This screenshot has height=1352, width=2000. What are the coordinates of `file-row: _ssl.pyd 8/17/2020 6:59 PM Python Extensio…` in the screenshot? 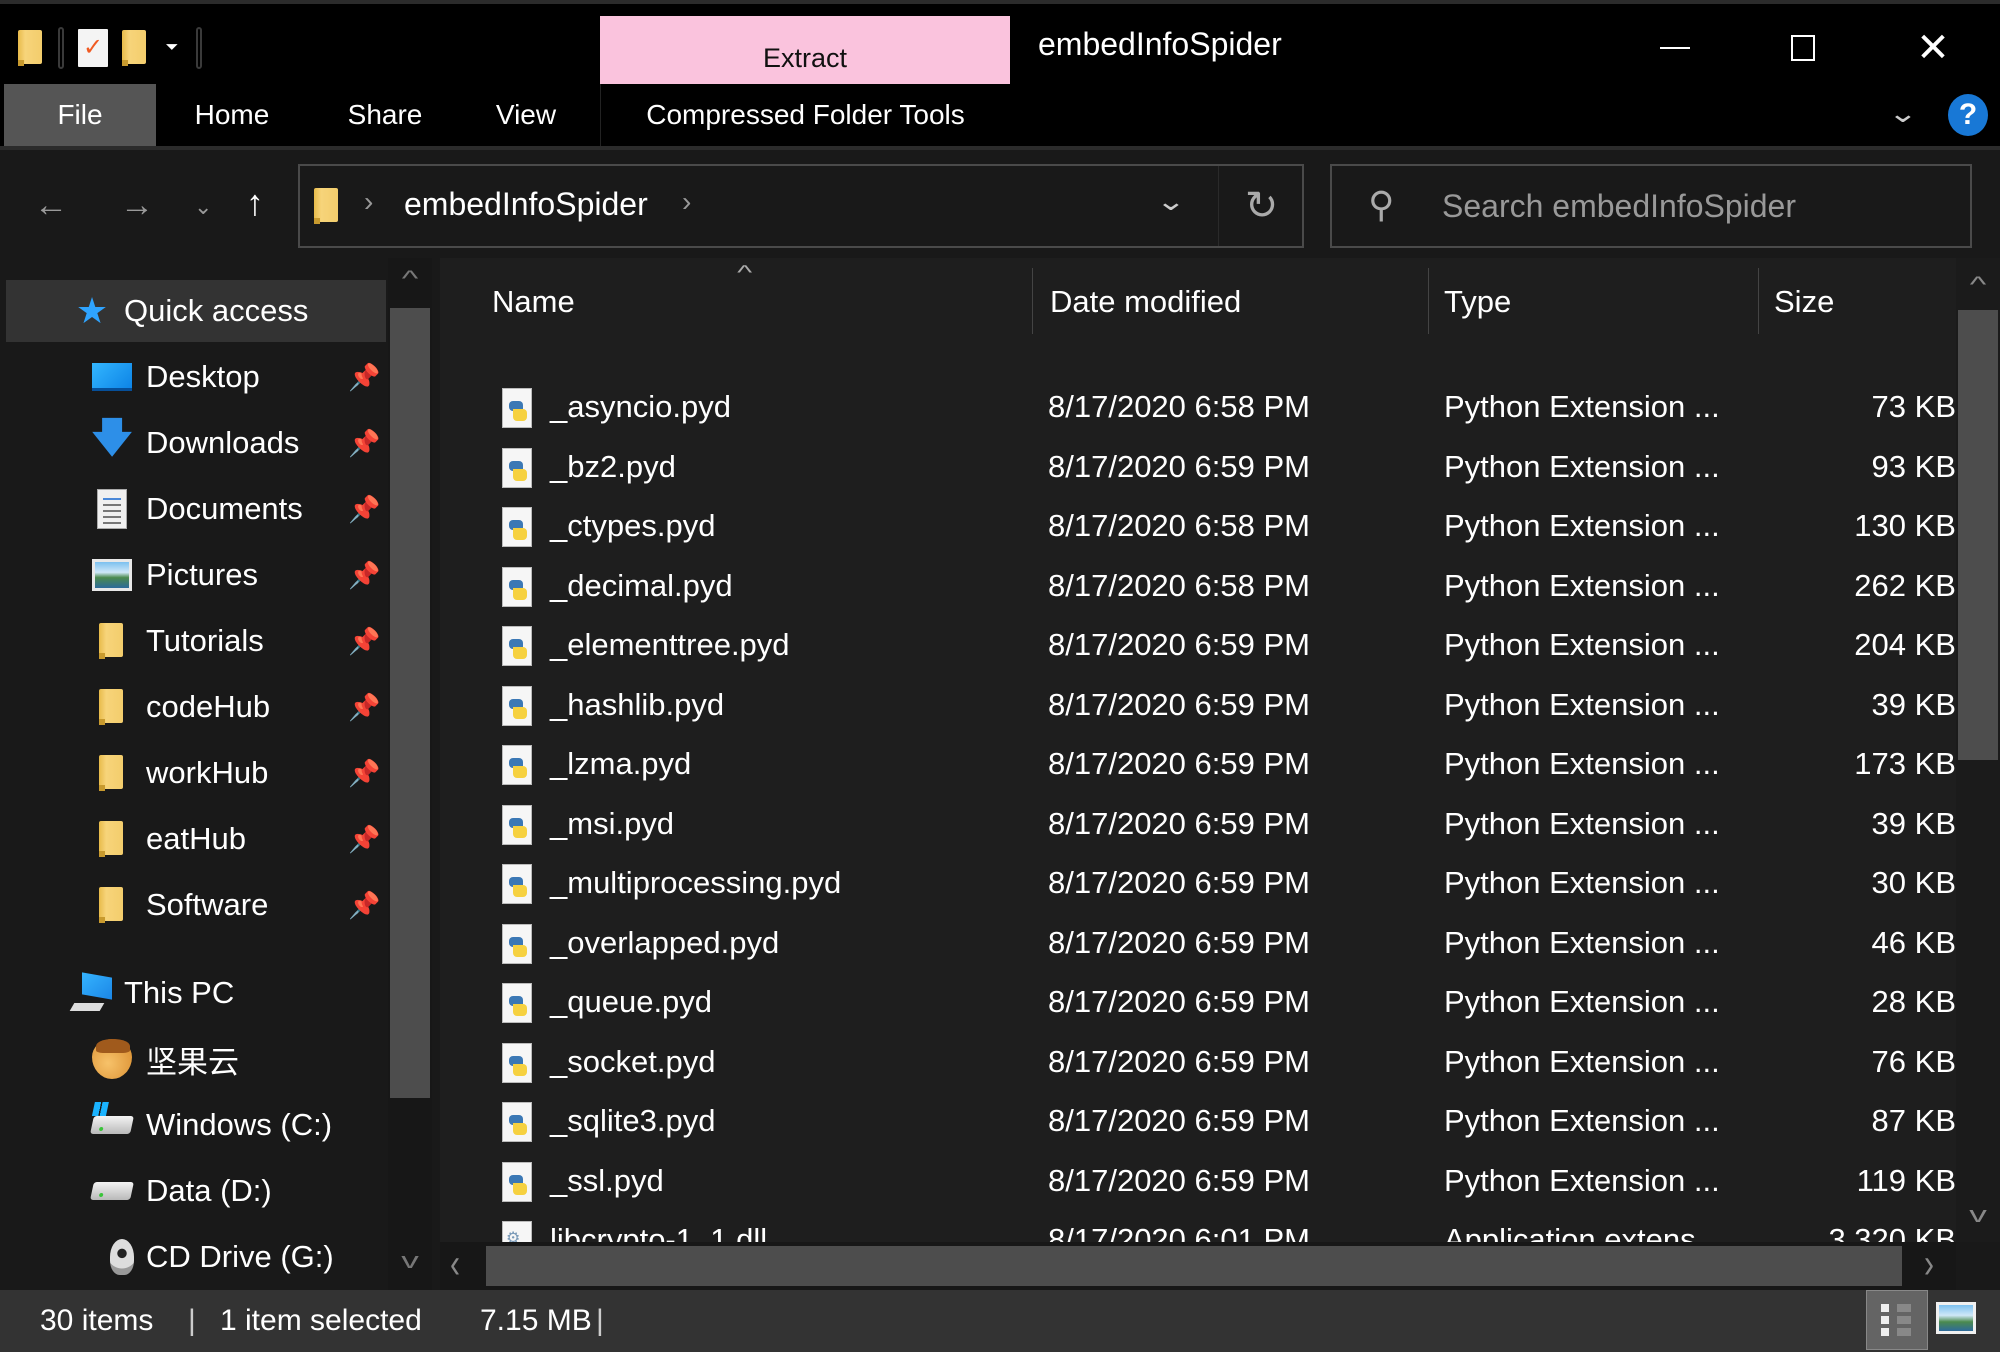 It's located at (1198, 1181).